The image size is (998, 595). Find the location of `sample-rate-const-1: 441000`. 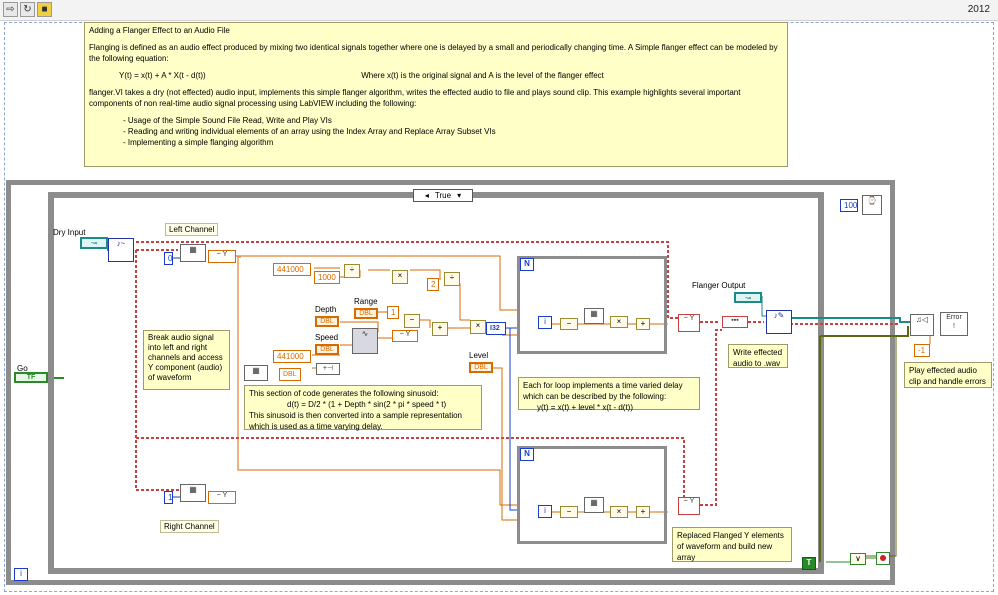

sample-rate-const-1: 441000 is located at coordinates (292, 269).